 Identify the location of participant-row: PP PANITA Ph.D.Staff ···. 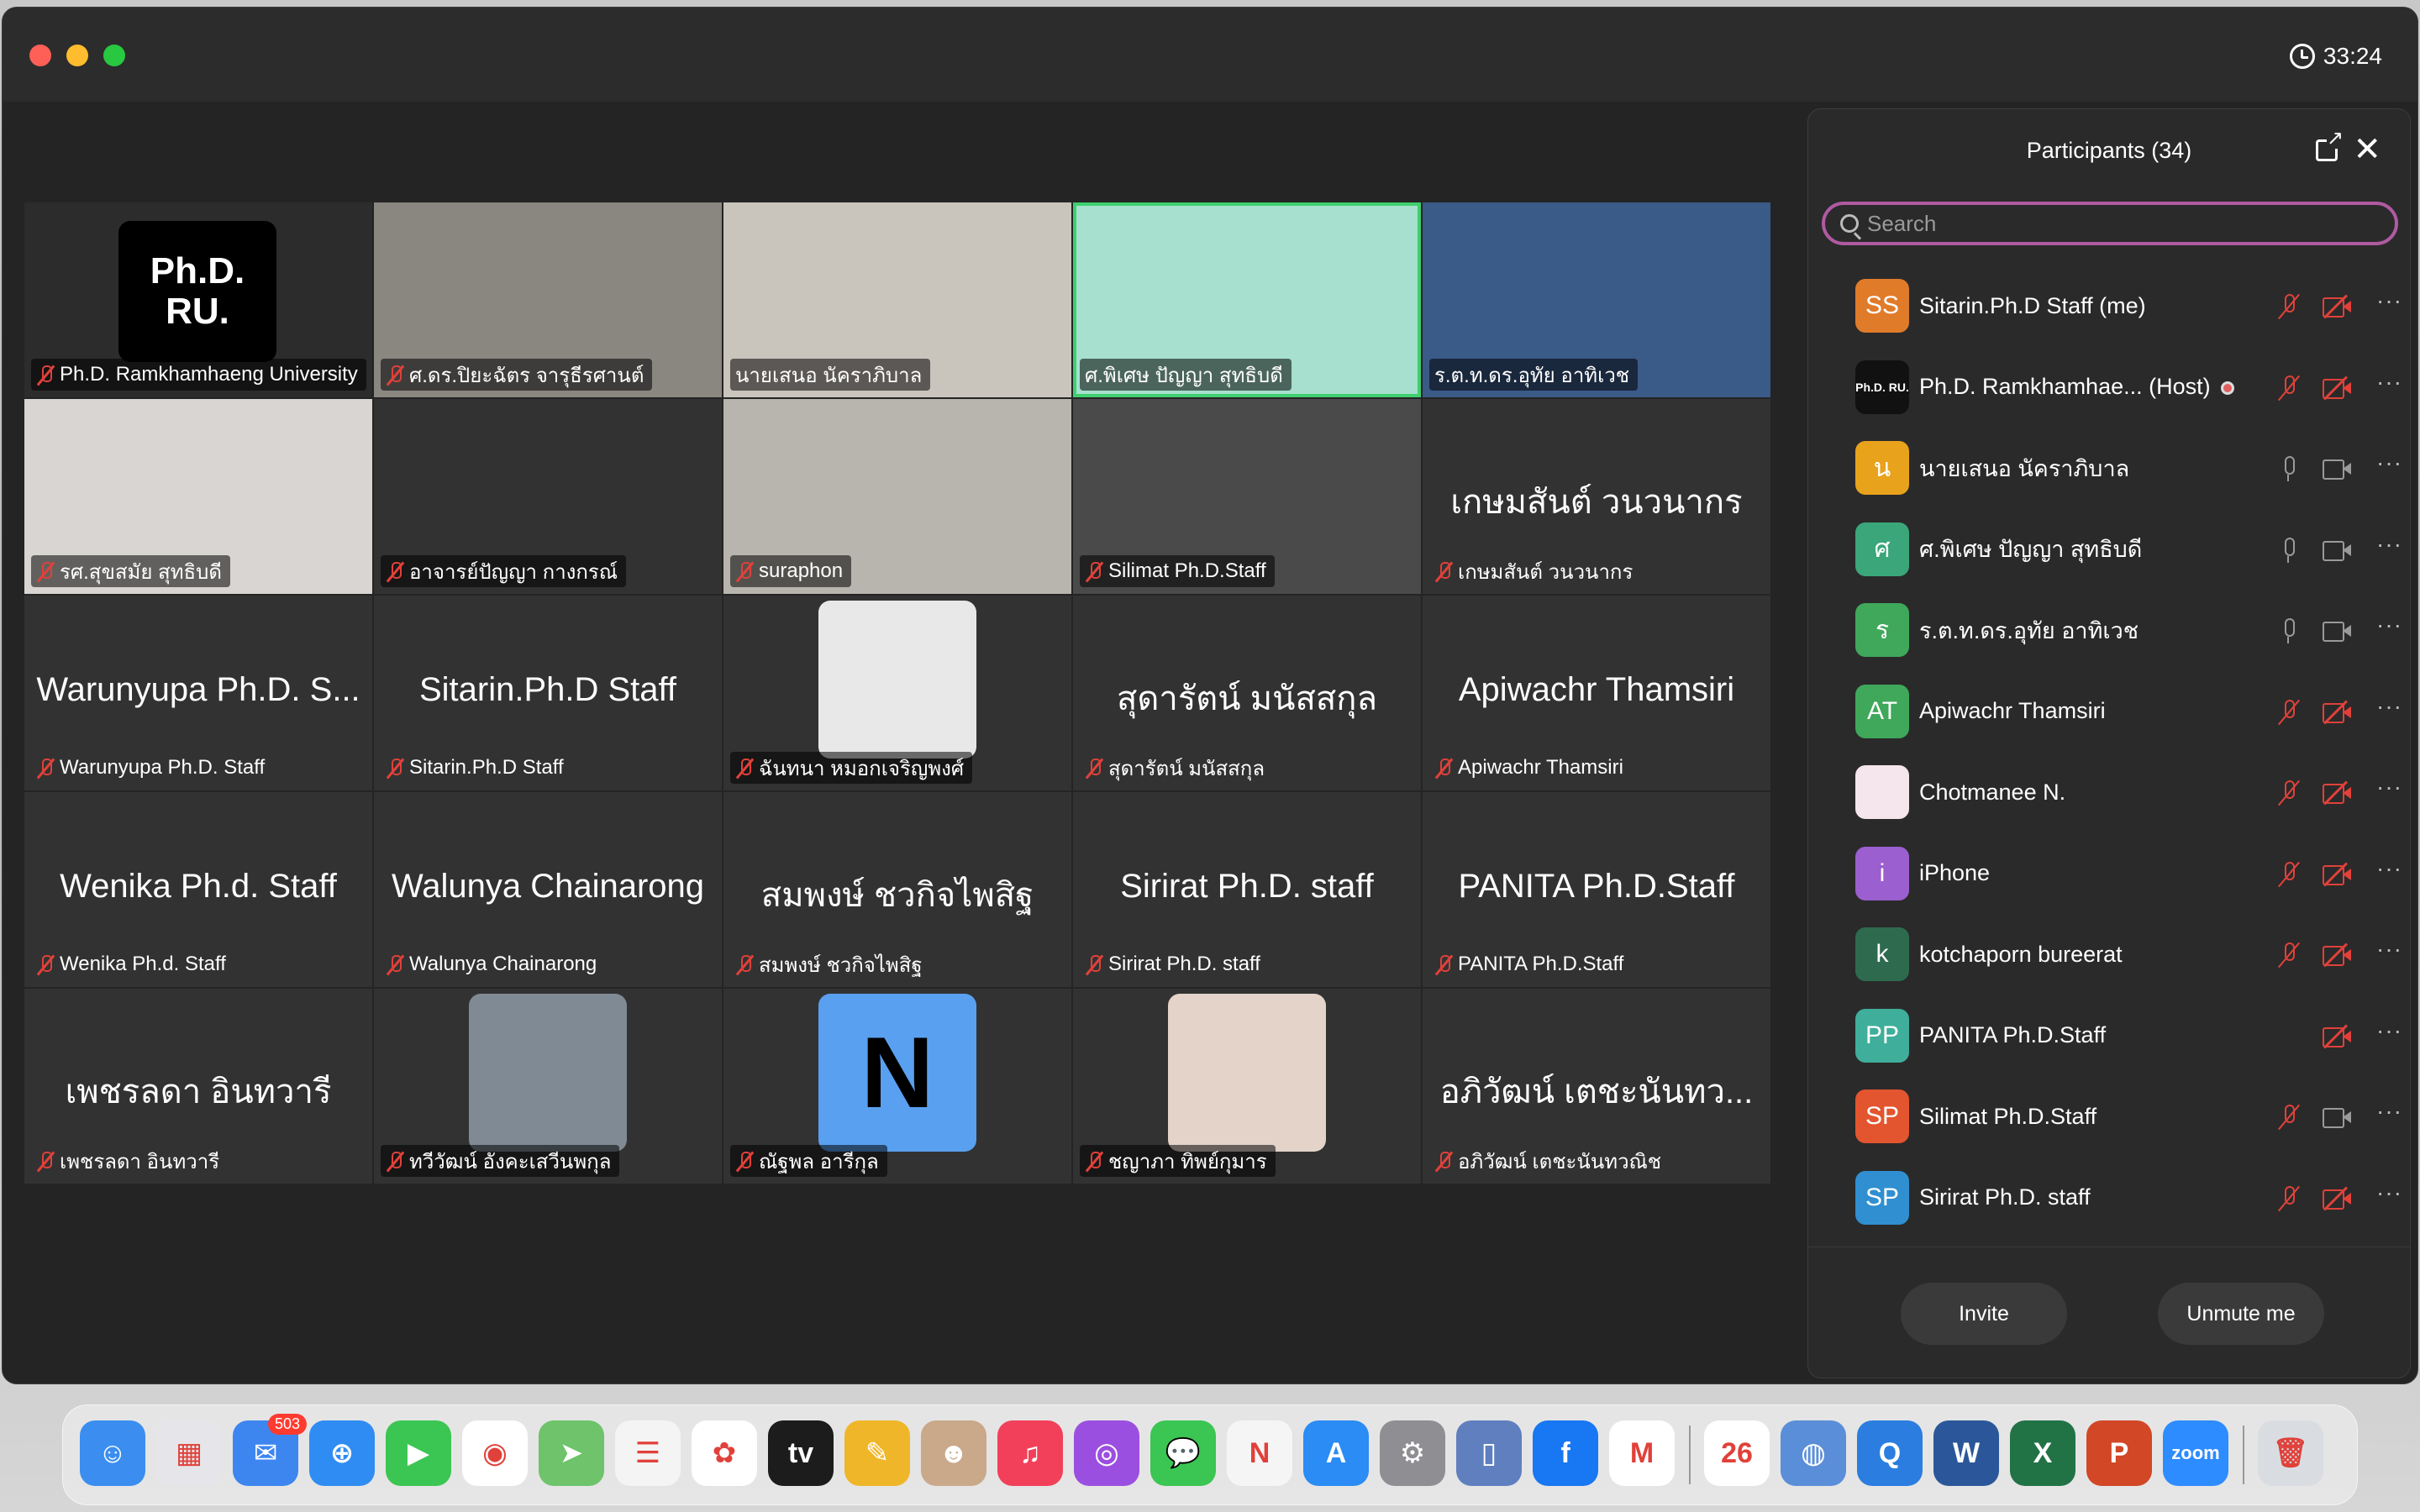
(2109, 1035).